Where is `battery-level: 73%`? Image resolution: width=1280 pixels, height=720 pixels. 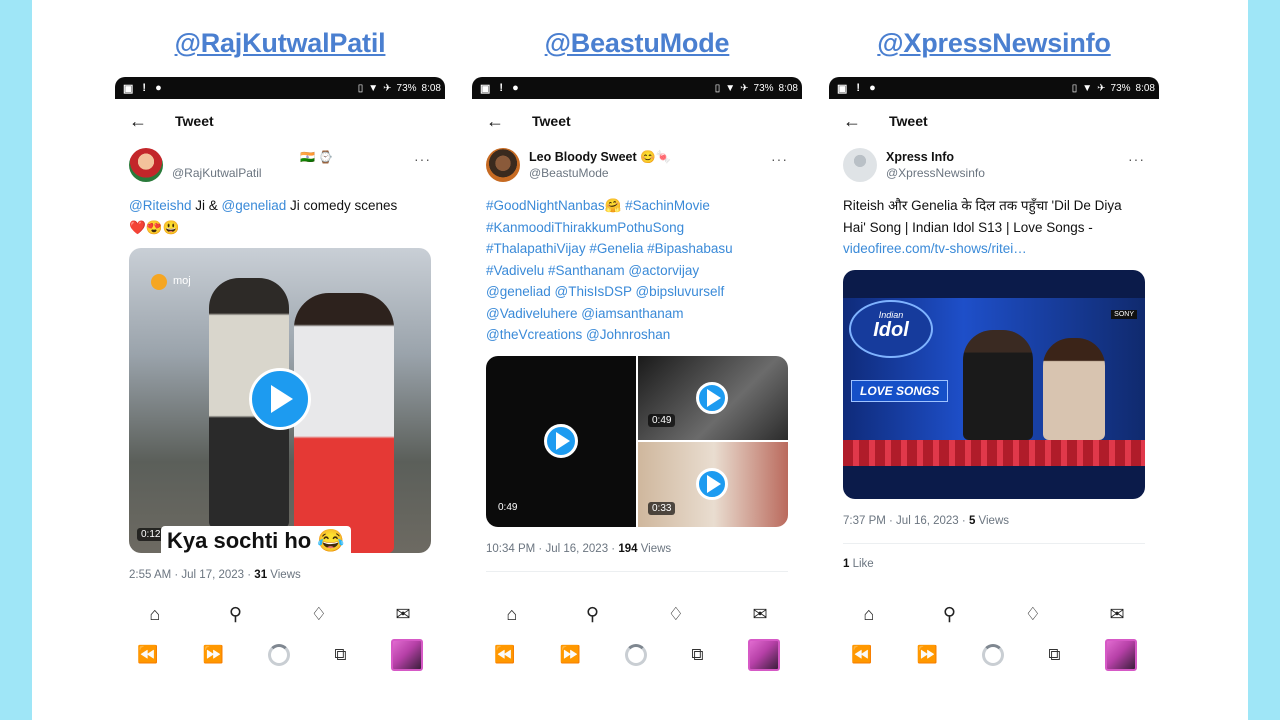 battery-level: 73% is located at coordinates (763, 88).